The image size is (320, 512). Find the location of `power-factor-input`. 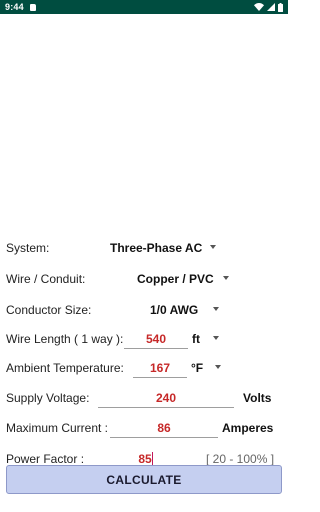

power-factor-input is located at coordinates (145, 457).